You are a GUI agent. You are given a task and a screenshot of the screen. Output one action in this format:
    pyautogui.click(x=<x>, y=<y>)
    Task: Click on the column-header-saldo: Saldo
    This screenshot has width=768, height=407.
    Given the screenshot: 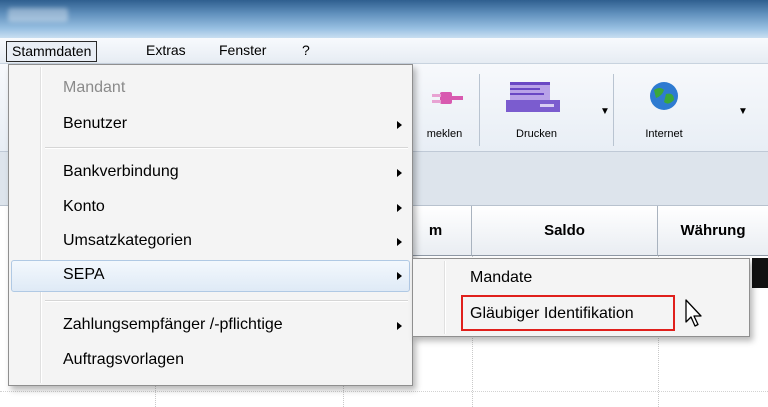 What is the action you would take?
    pyautogui.click(x=565, y=231)
    